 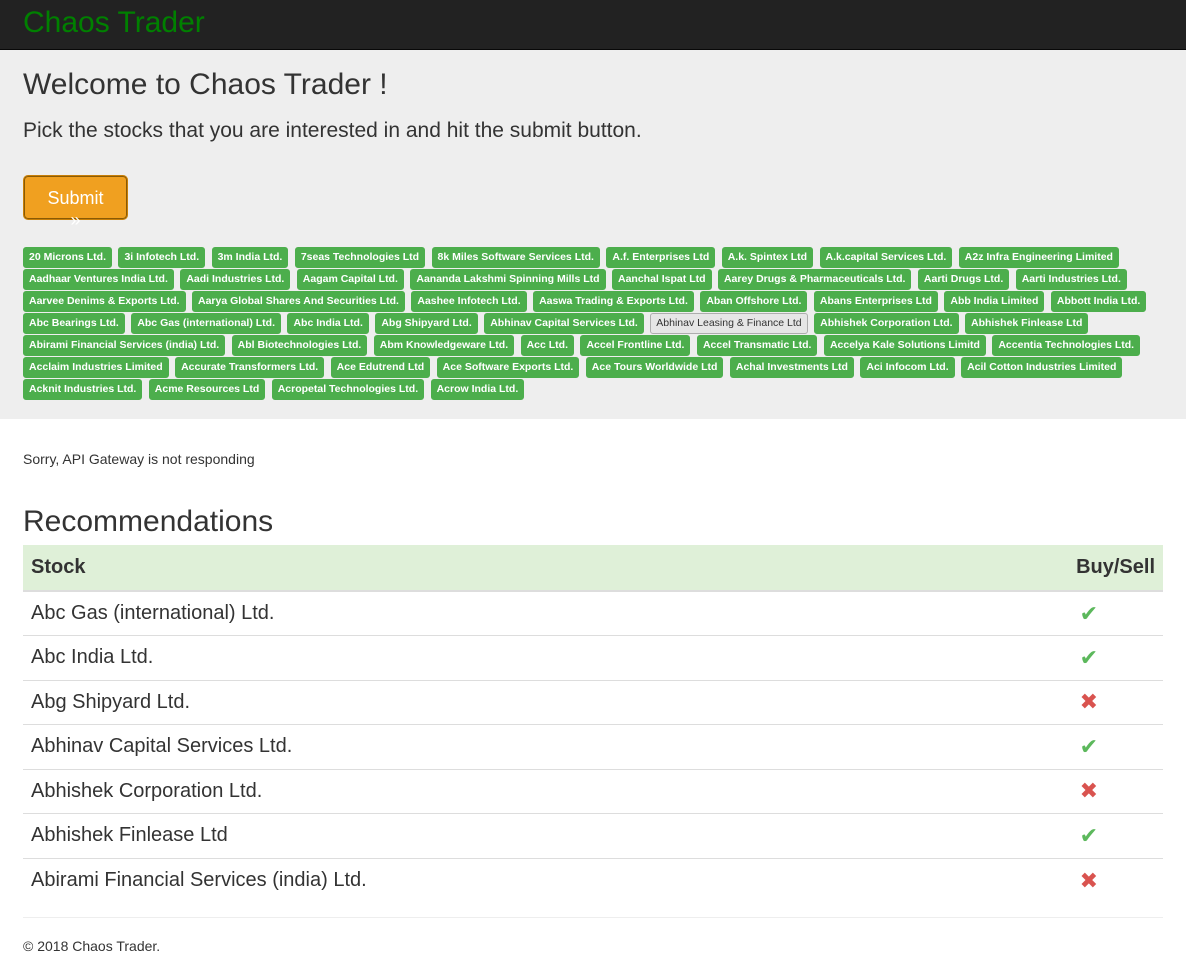 What do you see at coordinates (207, 389) in the screenshot?
I see `stock-tag: Acme Resources Ltd` at bounding box center [207, 389].